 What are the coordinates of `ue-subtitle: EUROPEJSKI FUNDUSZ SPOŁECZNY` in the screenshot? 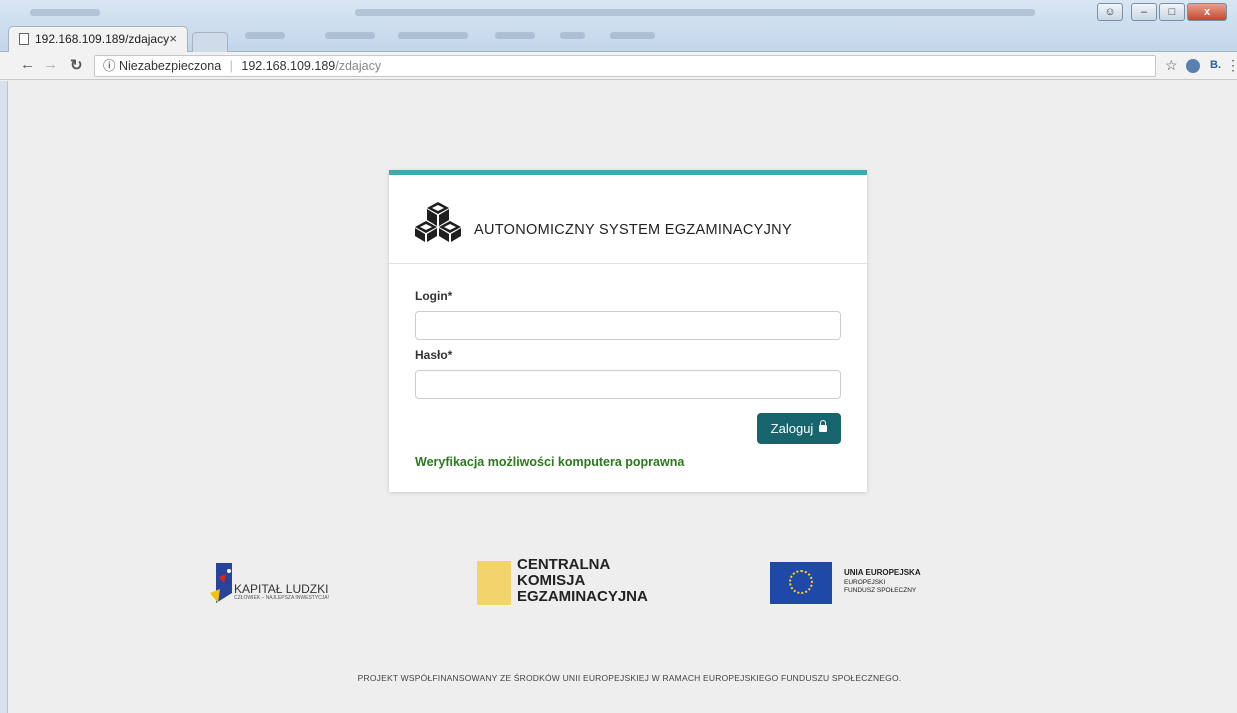 It's located at (880, 587).